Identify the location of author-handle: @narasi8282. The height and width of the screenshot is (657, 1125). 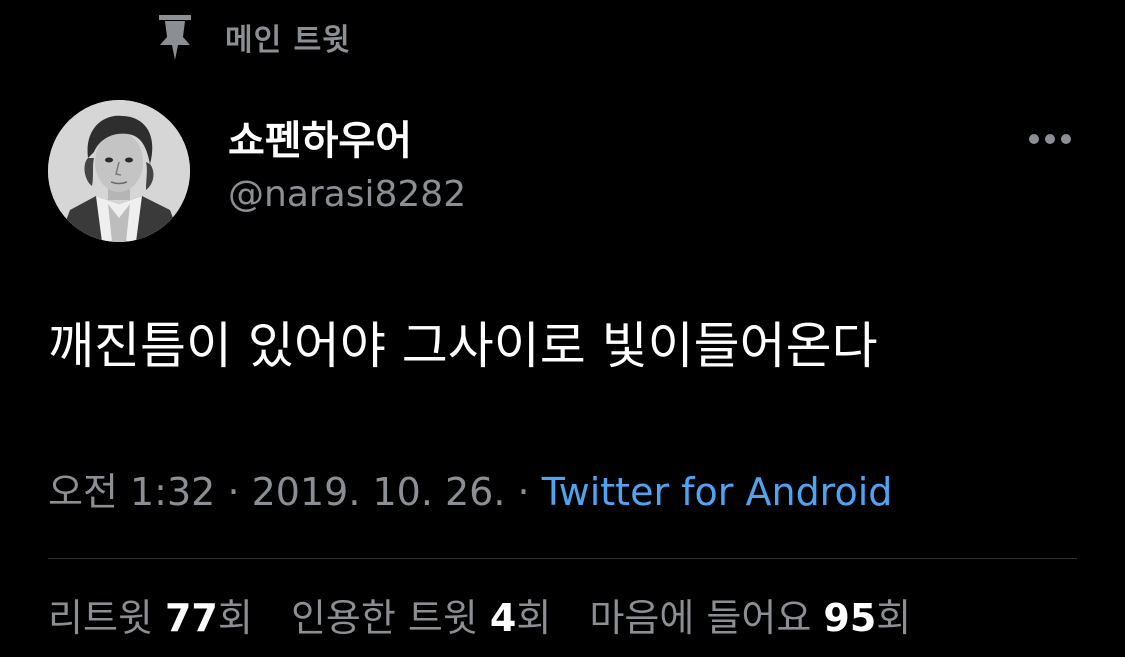
(347, 195).